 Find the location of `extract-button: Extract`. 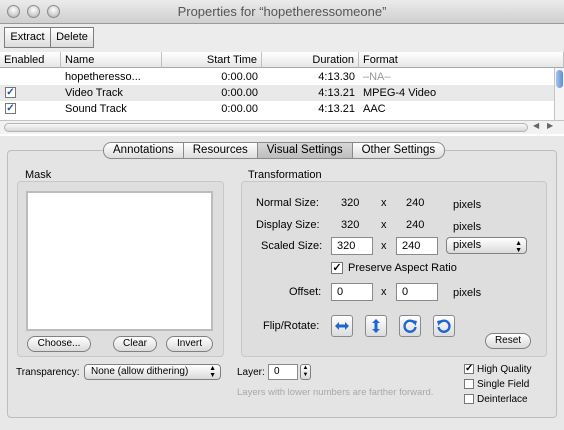

extract-button: Extract is located at coordinates (27, 37).